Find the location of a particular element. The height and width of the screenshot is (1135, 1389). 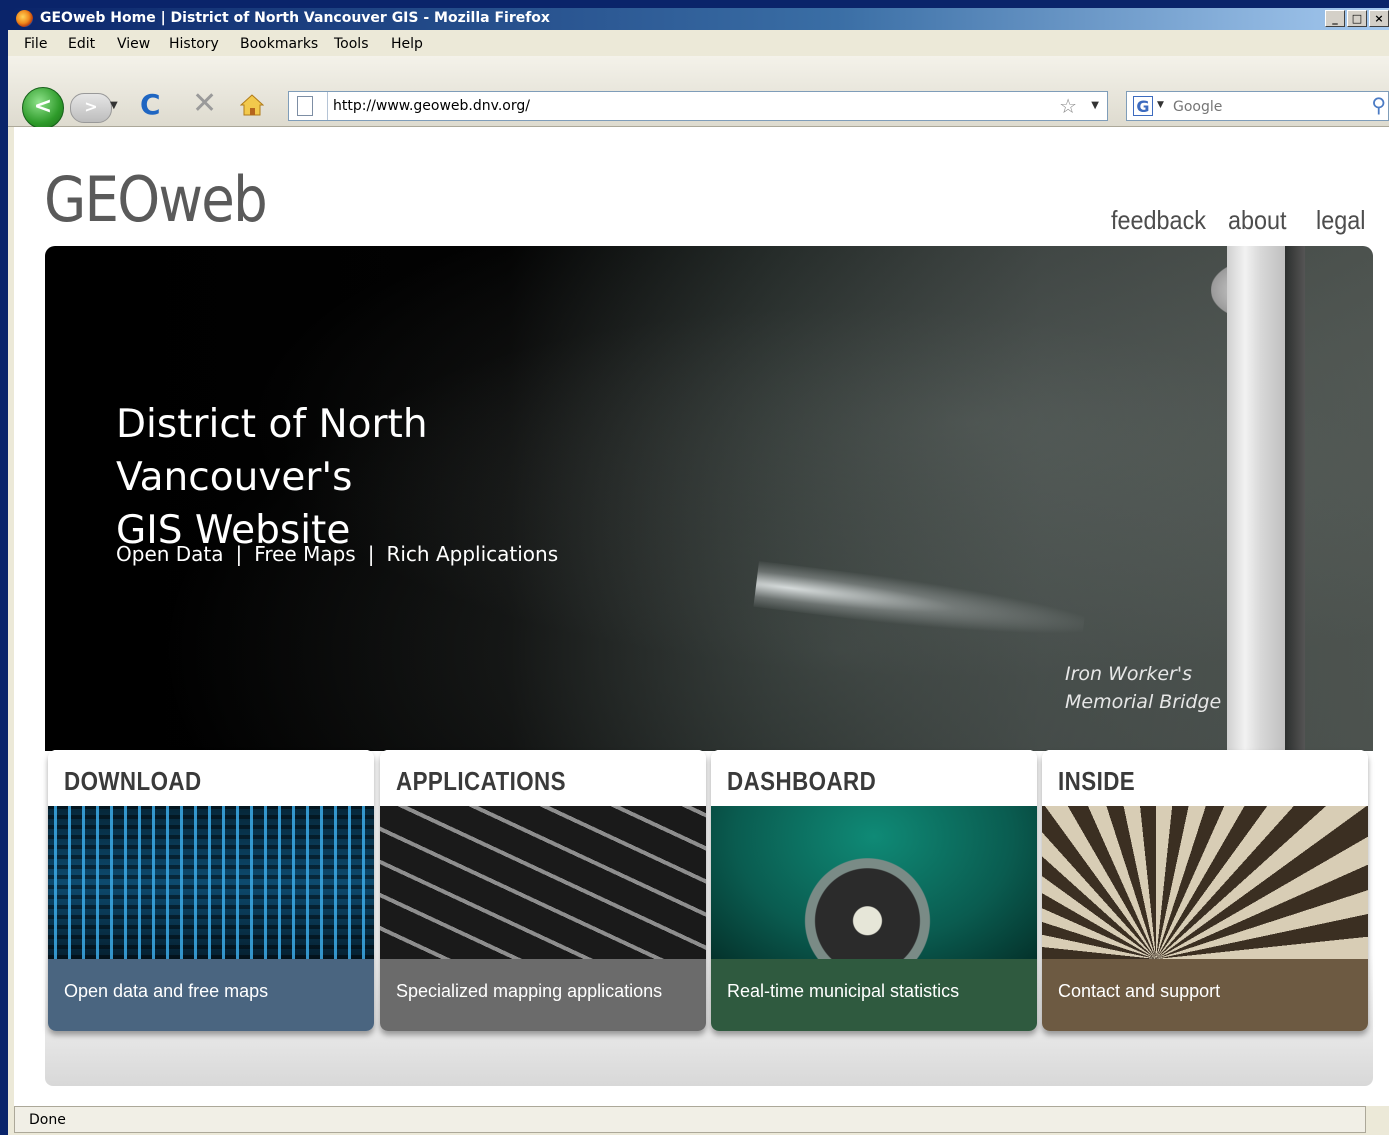

bookmark-star-icon: ☆ is located at coordinates (1068, 106).